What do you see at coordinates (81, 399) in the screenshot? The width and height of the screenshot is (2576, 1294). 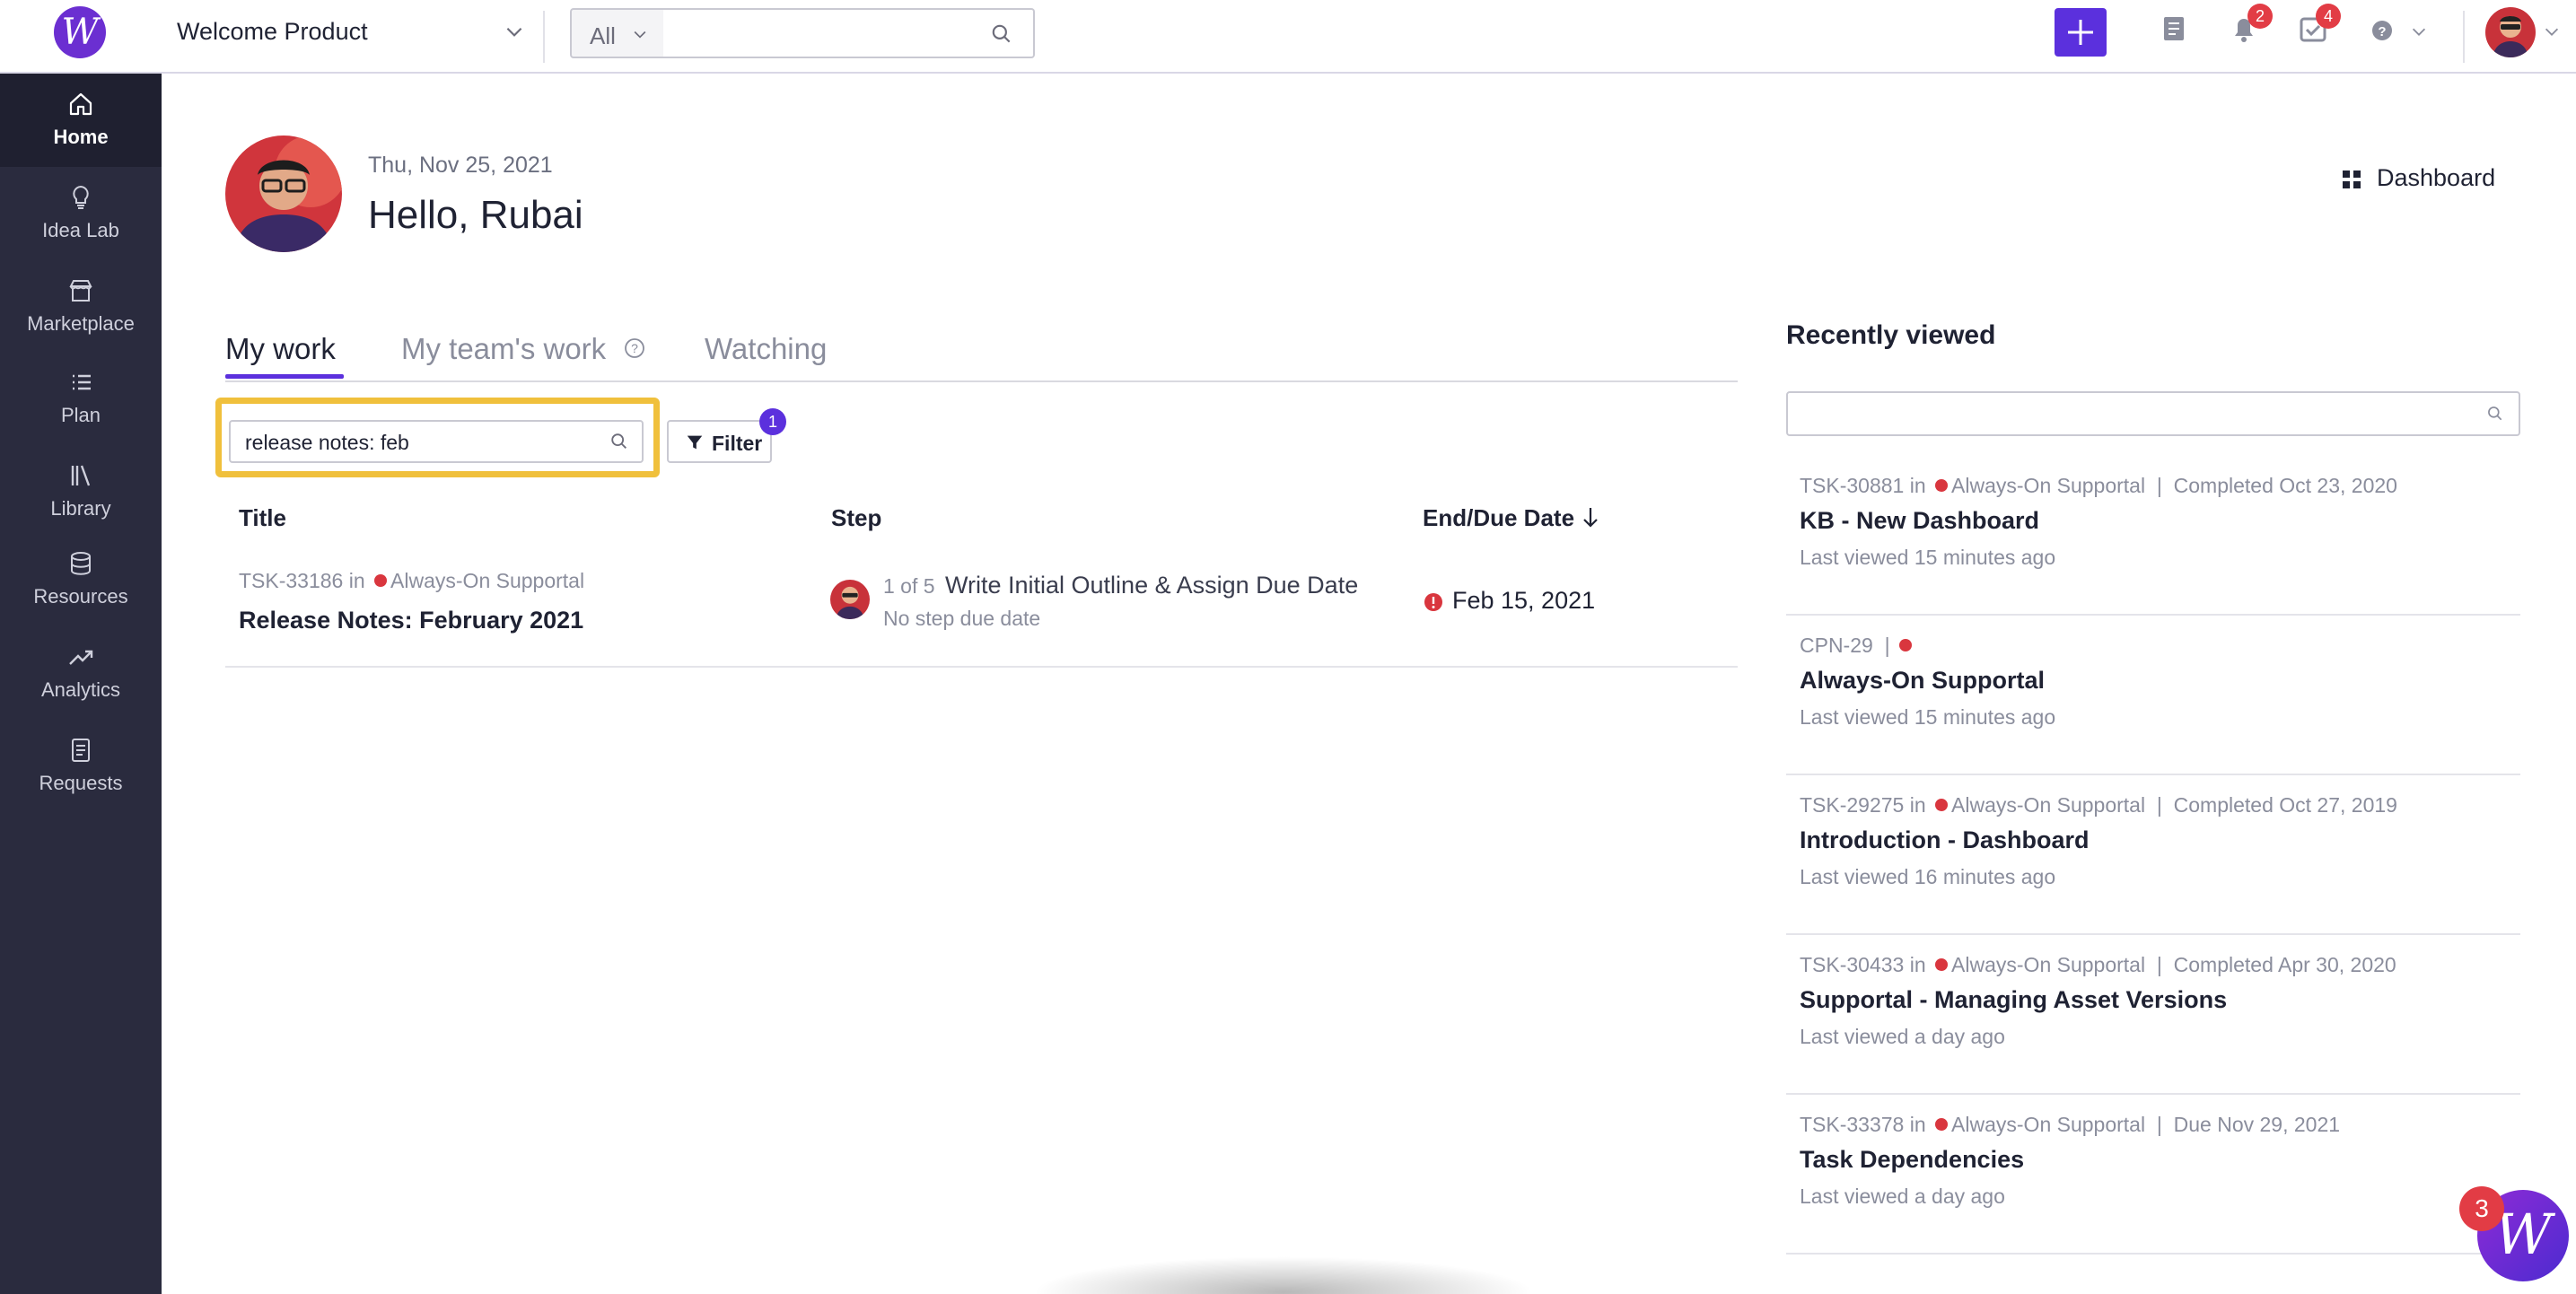 I see `sidebar-item-plan: Plan` at bounding box center [81, 399].